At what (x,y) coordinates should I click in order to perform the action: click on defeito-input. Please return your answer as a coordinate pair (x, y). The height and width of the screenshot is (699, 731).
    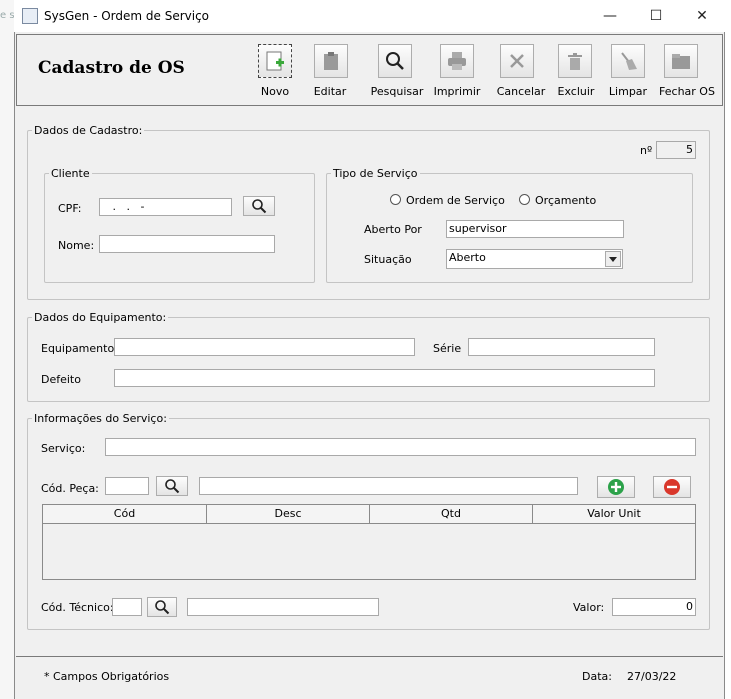
    Looking at the image, I should click on (384, 378).